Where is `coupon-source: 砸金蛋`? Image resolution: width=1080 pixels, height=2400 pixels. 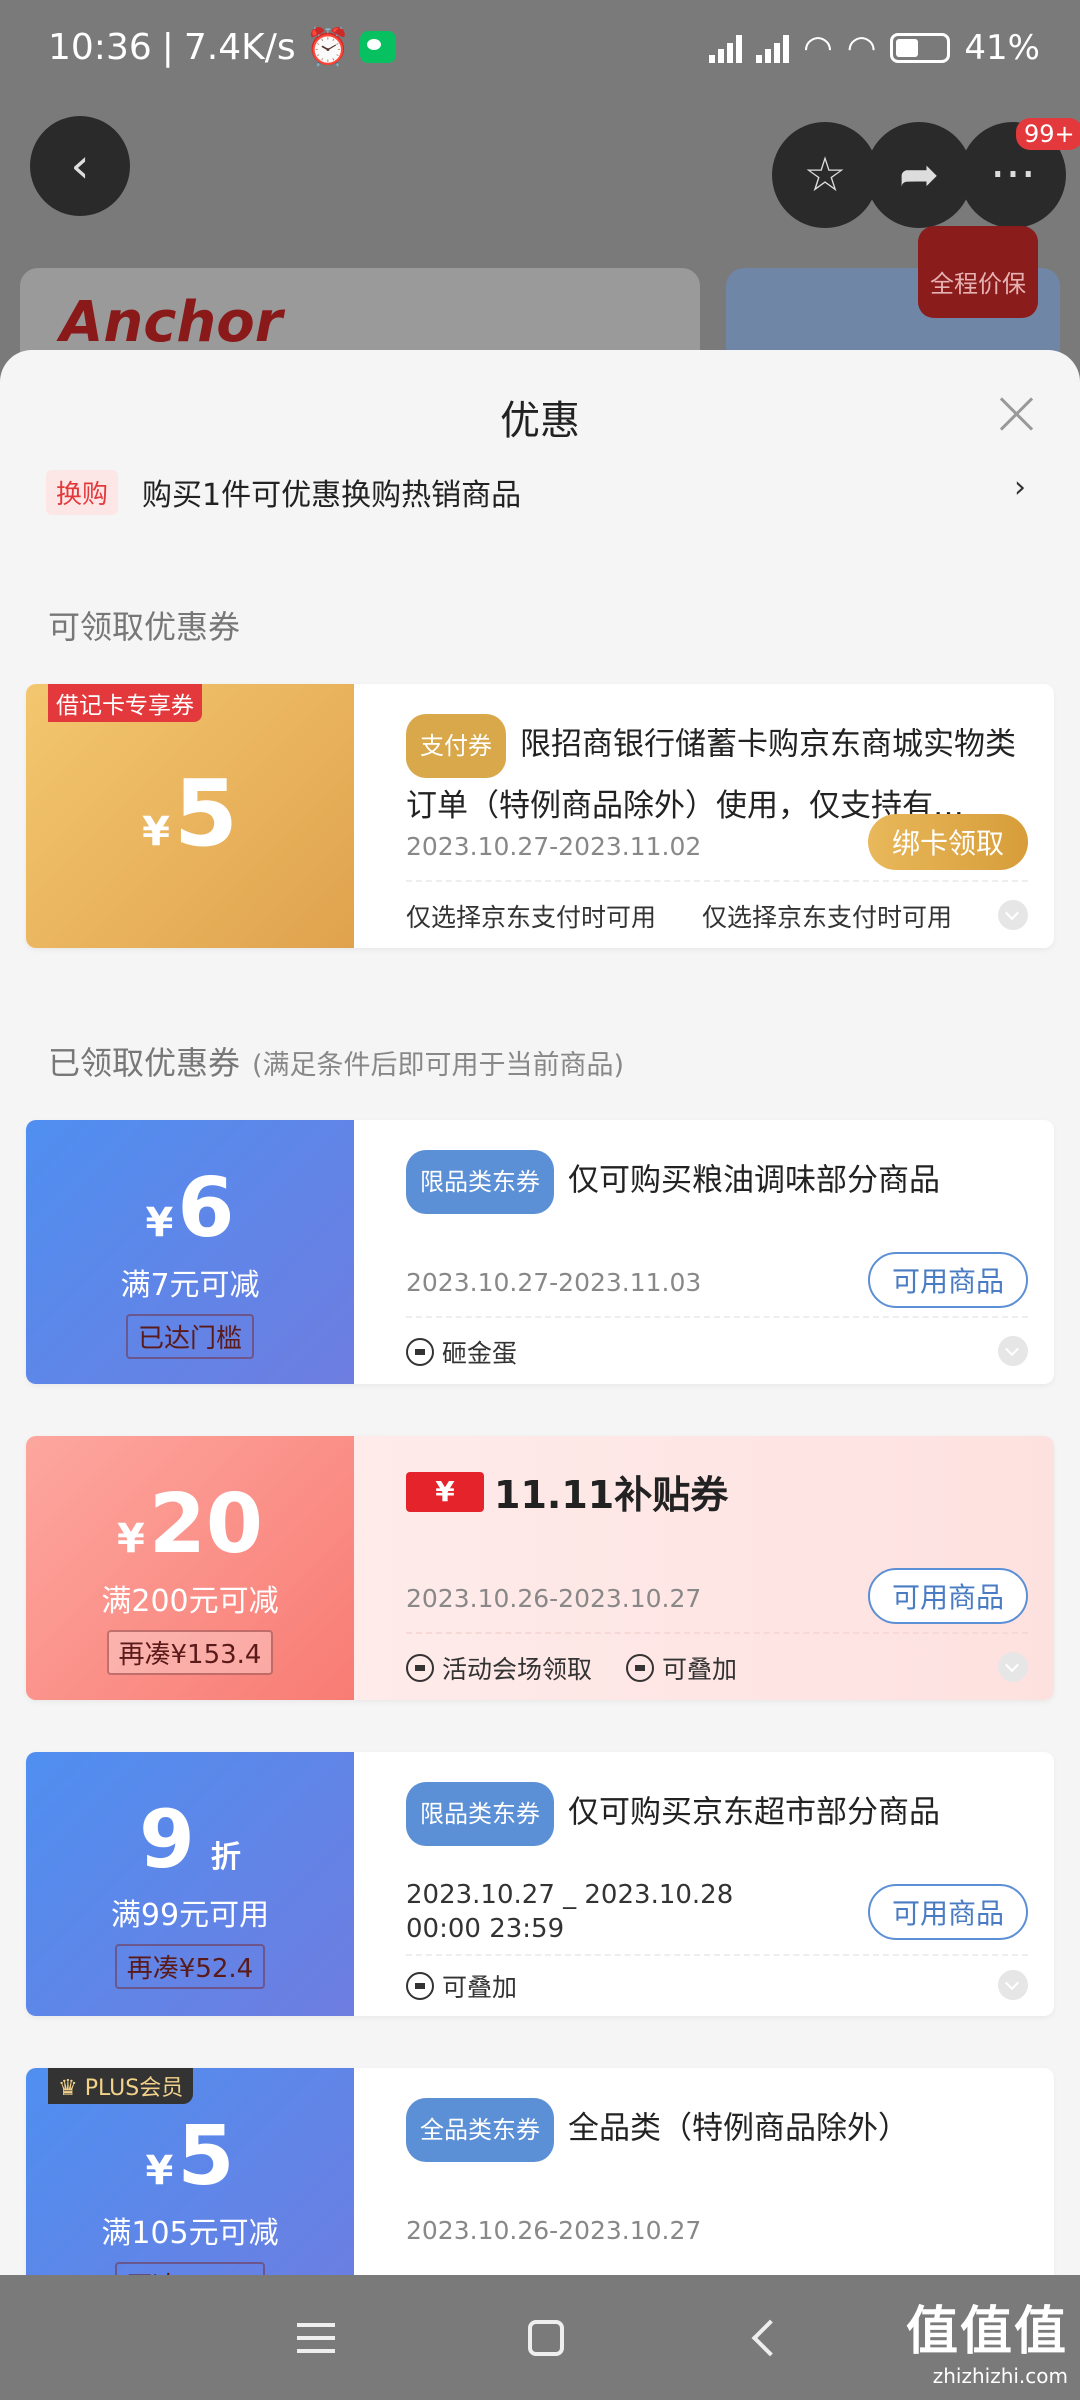
coupon-source: 砸金蛋 is located at coordinates (480, 1353).